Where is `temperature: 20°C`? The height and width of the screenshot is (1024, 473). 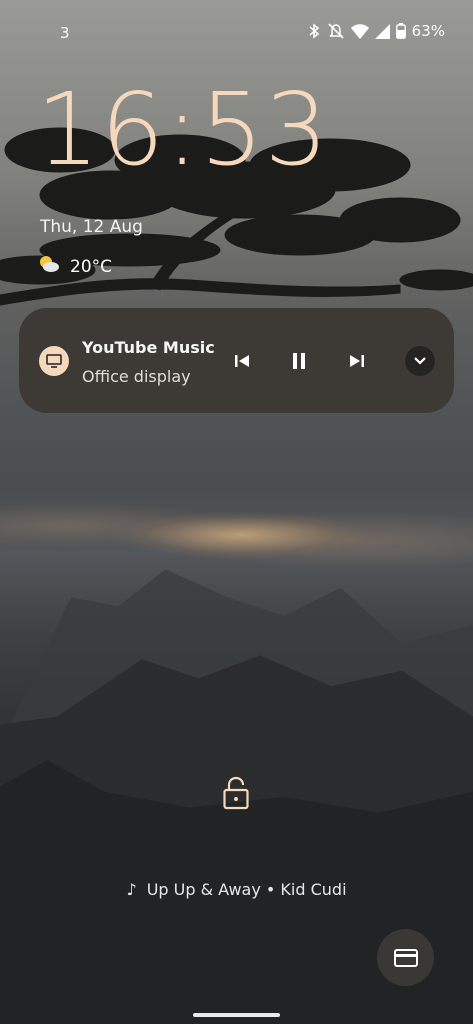
temperature: 20°C is located at coordinates (91, 266).